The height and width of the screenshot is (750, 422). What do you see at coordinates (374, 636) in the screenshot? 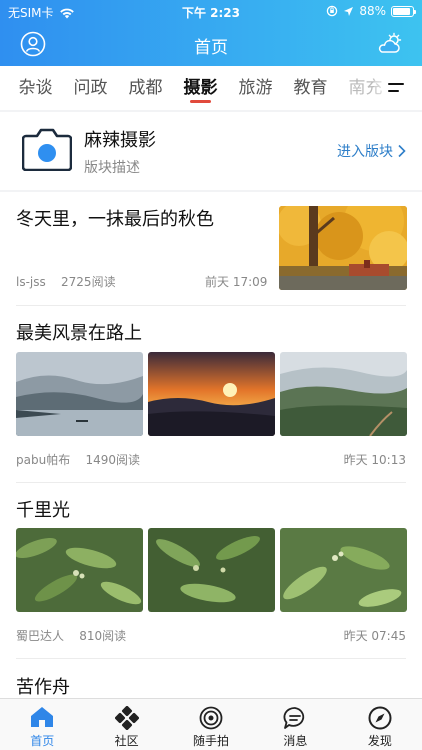
I see `post-time: 昨天 07:45` at bounding box center [374, 636].